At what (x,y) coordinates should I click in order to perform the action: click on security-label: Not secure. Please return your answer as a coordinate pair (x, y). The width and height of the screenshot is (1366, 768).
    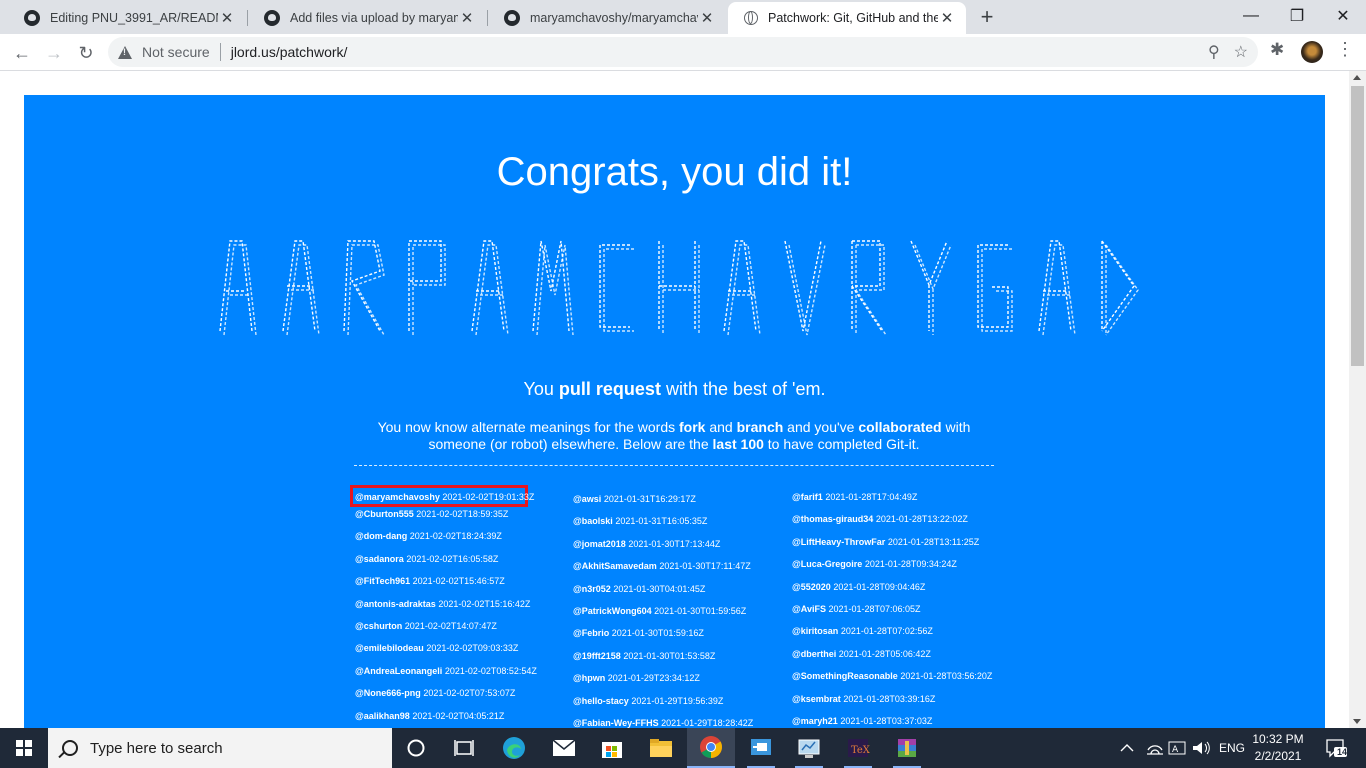
    Looking at the image, I should click on (176, 52).